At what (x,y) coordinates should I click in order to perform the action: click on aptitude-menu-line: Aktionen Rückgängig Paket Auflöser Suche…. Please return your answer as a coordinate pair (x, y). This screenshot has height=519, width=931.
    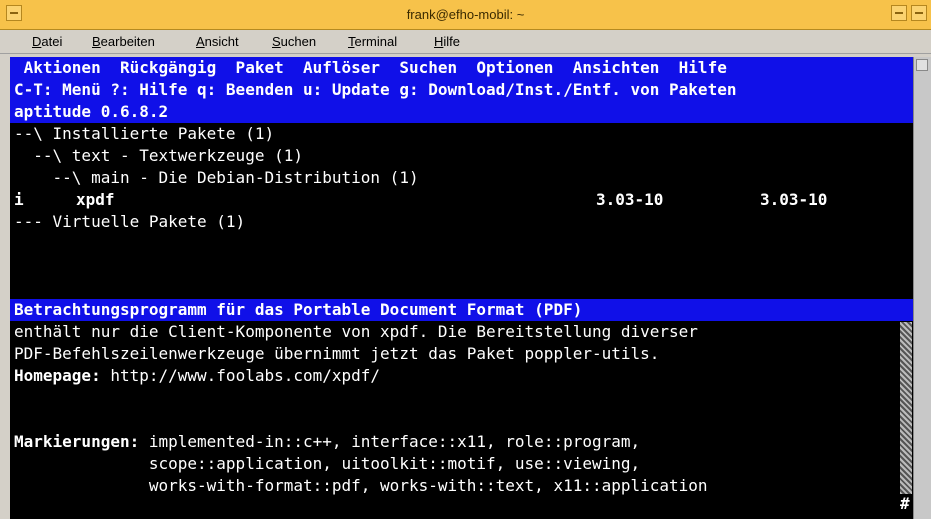
    Looking at the image, I should click on (370, 68).